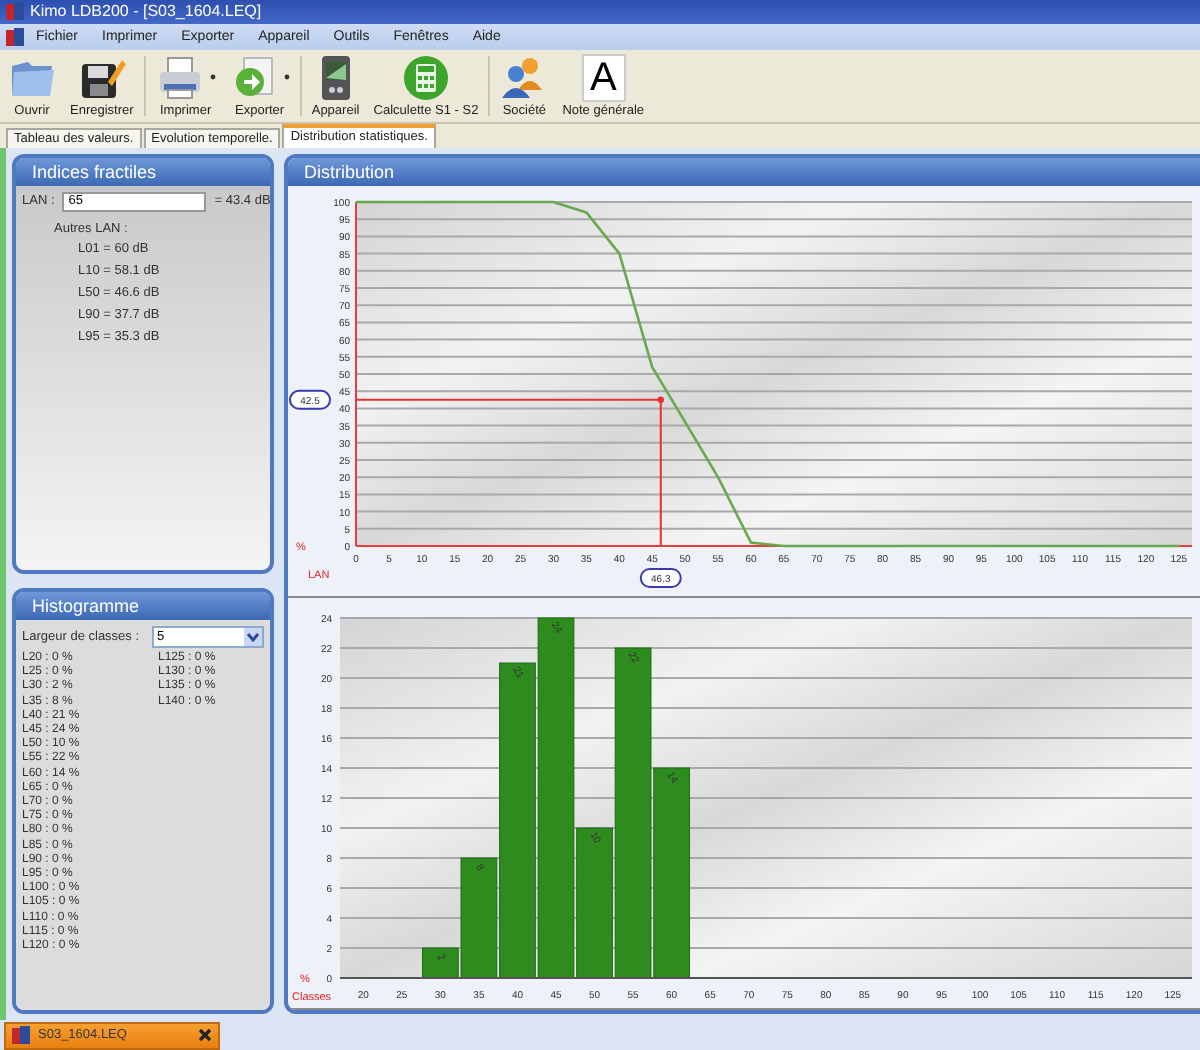 The width and height of the screenshot is (1200, 1050). What do you see at coordinates (146, 11) in the screenshot?
I see `window-title: Kimo LDB200 - [S03_1604.LEQ]` at bounding box center [146, 11].